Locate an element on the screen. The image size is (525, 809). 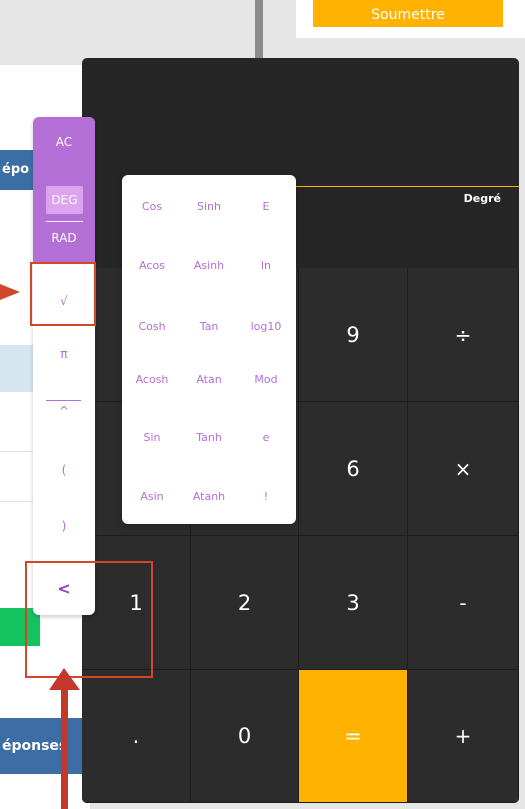
submit-button: Soumettre is located at coordinates (408, 13).